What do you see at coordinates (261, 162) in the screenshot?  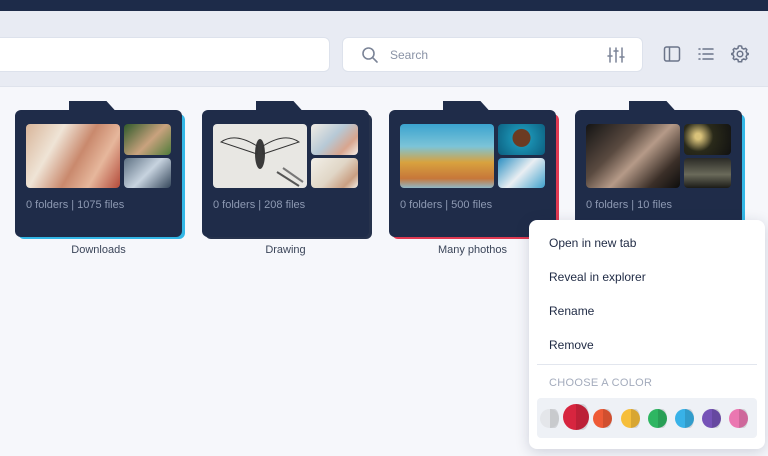 I see `cicada-sketch` at bounding box center [261, 162].